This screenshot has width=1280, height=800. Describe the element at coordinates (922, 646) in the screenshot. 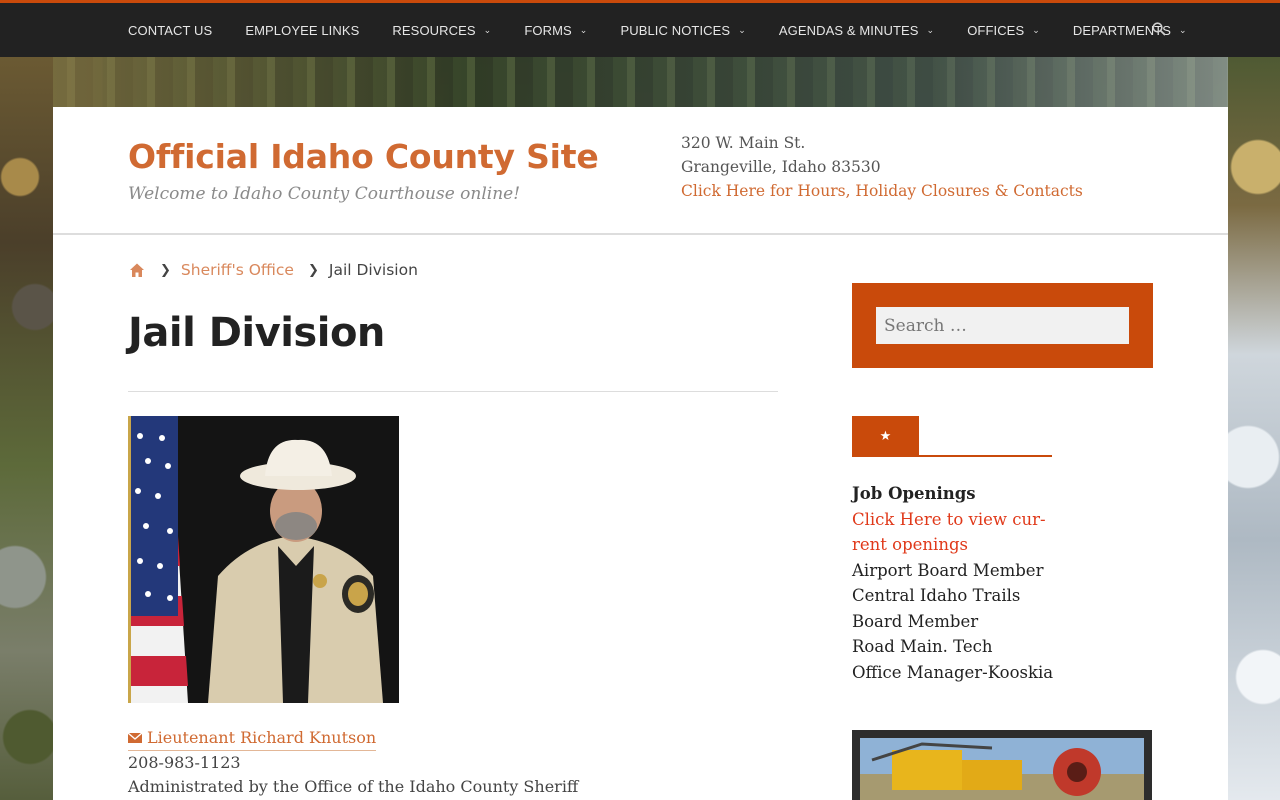

I see `job-item: Road Main. Tech` at that location.